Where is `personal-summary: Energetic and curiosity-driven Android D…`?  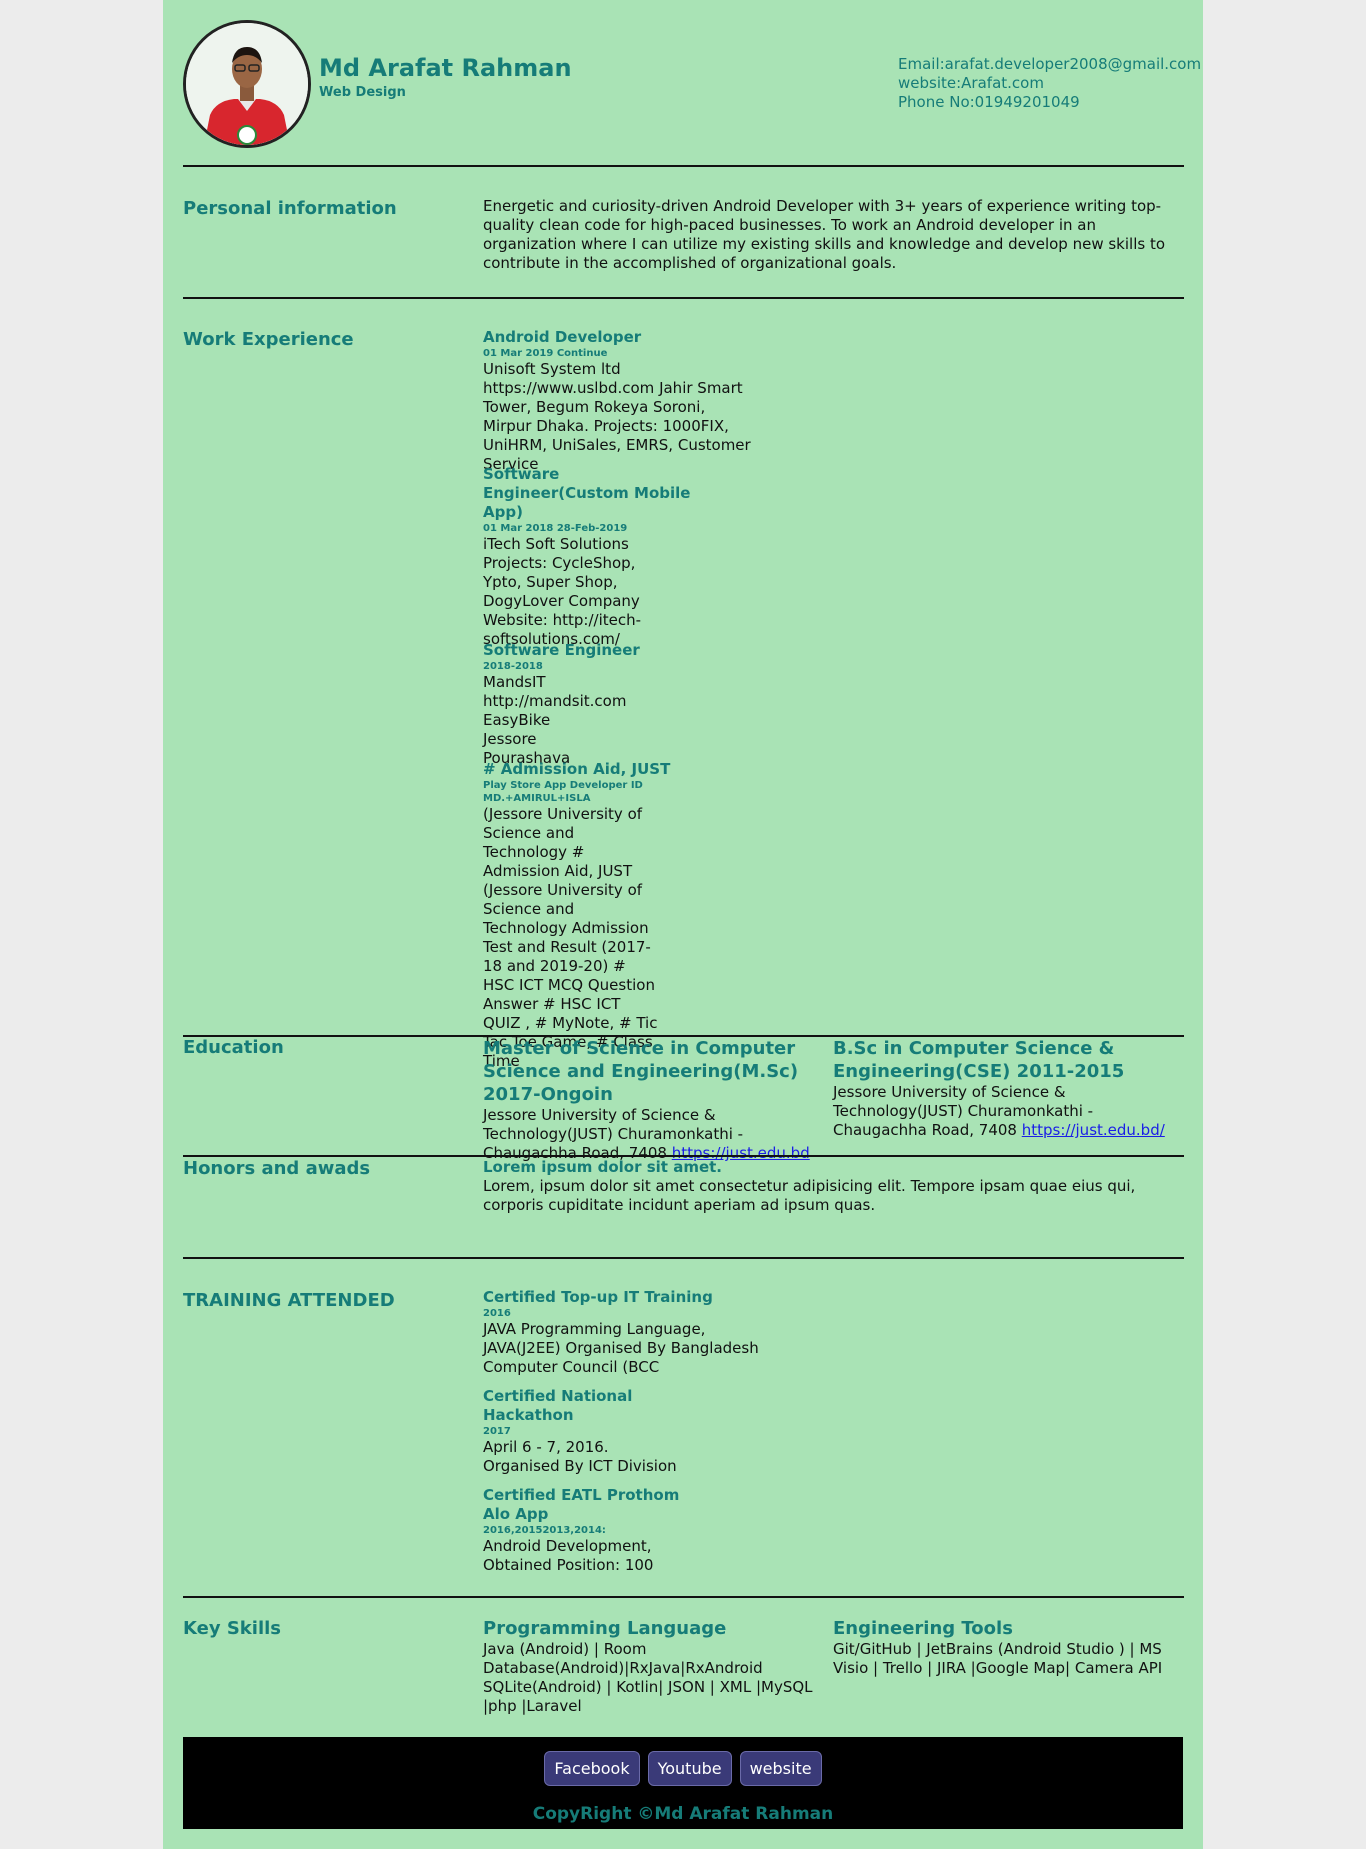
personal-summary: Energetic and curiosity-driven Android D… is located at coordinates (824, 234).